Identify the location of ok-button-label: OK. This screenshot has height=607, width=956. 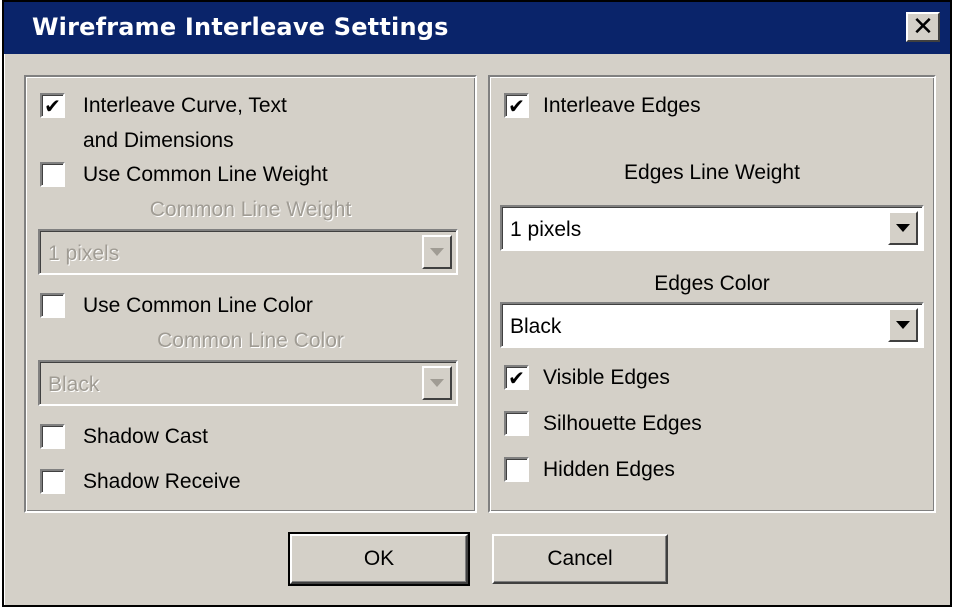
(379, 558).